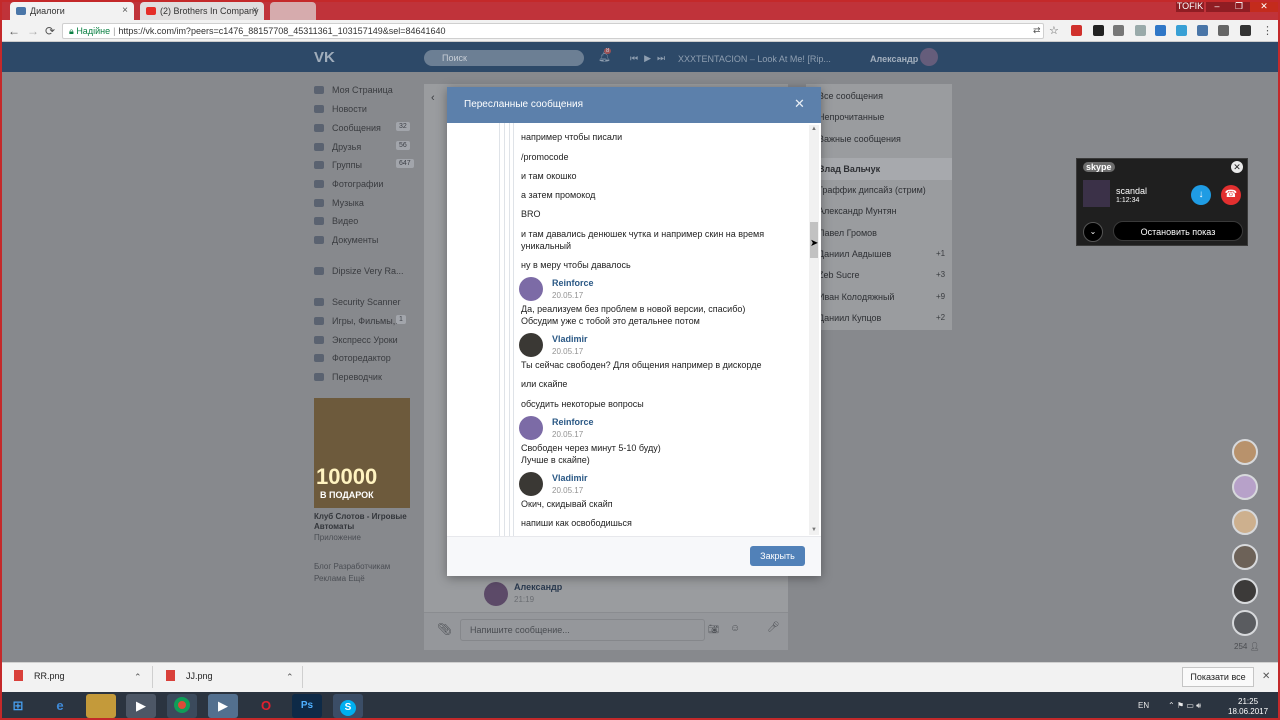 This screenshot has width=1280, height=720. Describe the element at coordinates (1143, 705) in the screenshot. I see `language-indicator: EN` at that location.